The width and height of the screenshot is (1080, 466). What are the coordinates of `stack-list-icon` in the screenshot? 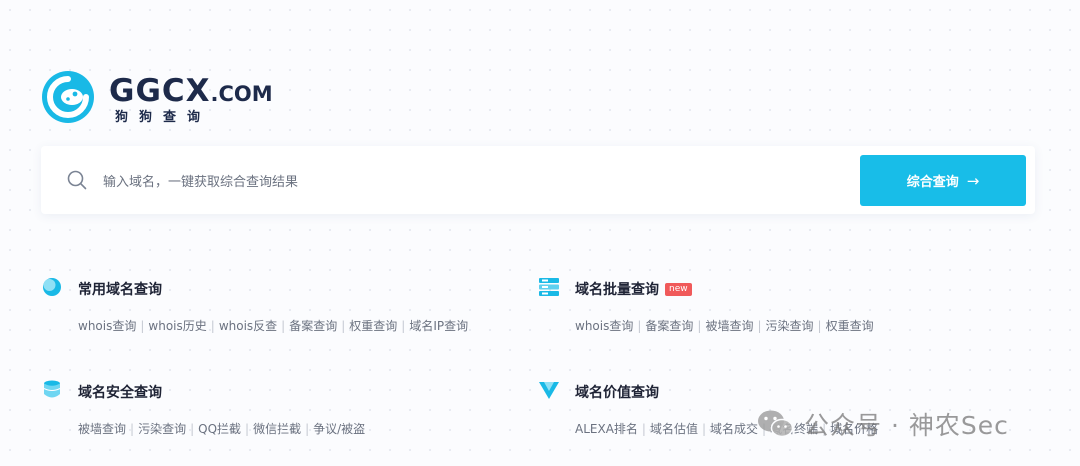 It's located at (549, 287).